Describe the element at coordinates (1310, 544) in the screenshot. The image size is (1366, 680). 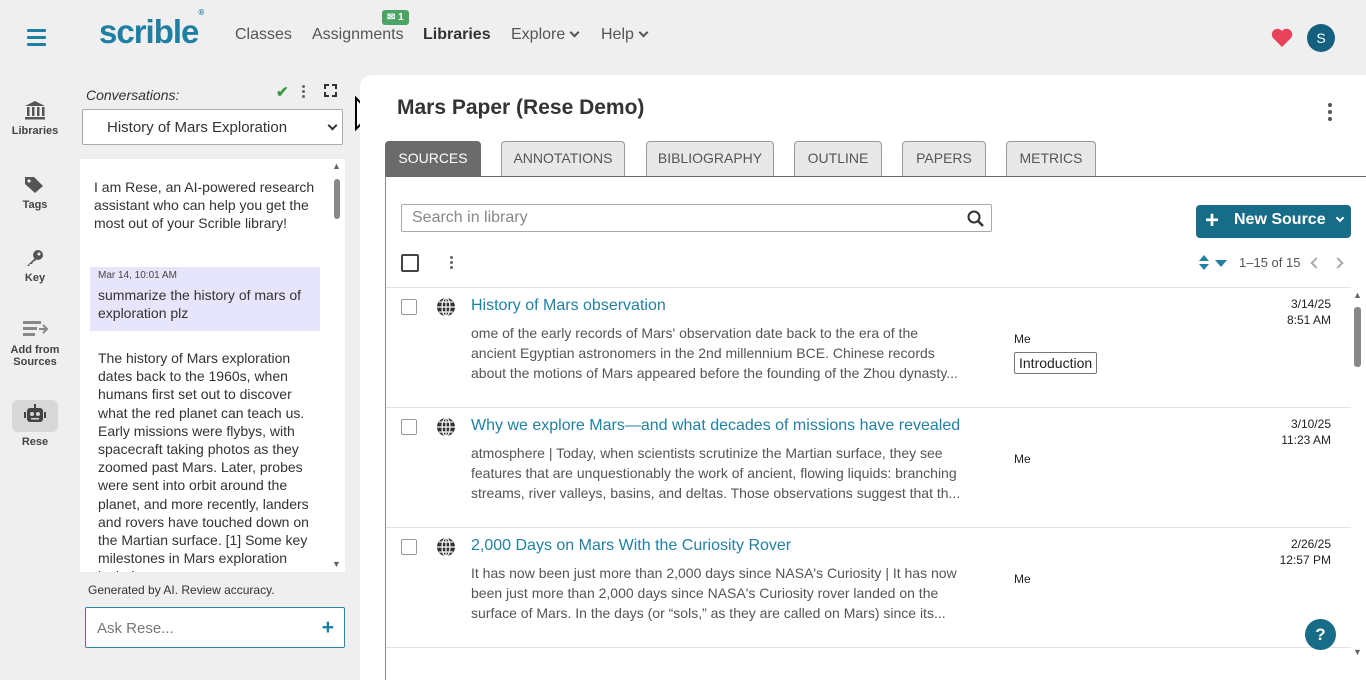
I see `source-date-day: 2/26/25` at that location.